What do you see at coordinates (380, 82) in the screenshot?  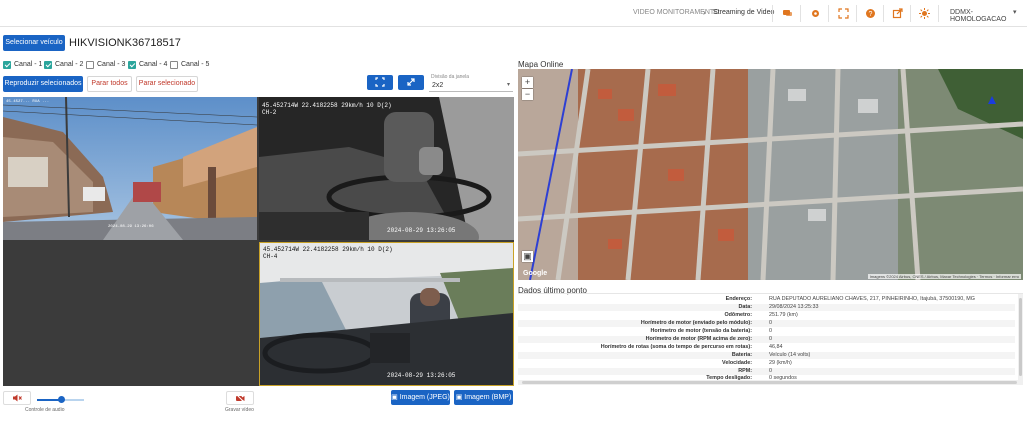 I see `fit-screen-button` at bounding box center [380, 82].